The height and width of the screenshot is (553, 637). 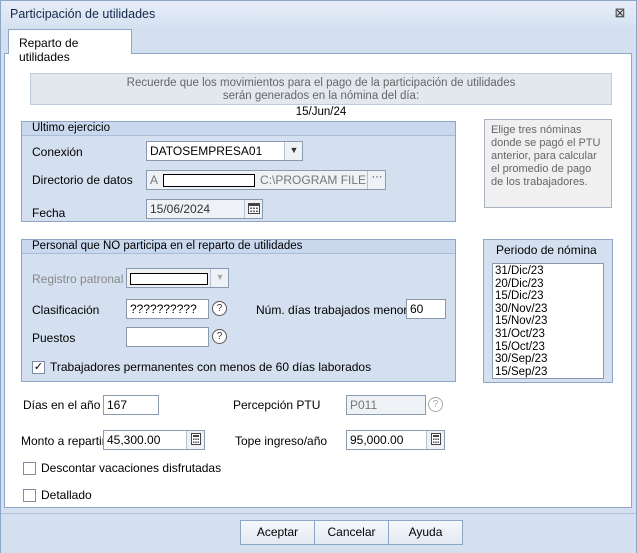 What do you see at coordinates (70, 46) in the screenshot?
I see `tab-reparto: Reparto de utilidades` at bounding box center [70, 46].